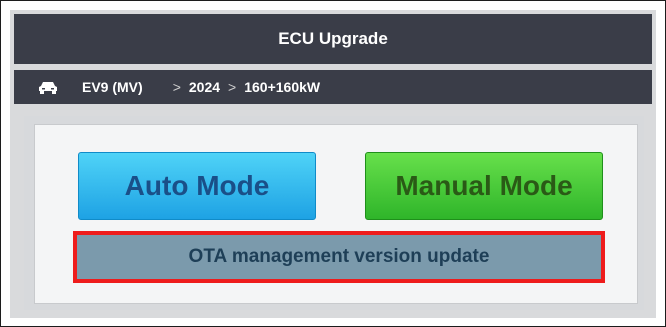 This screenshot has width=666, height=327. Describe the element at coordinates (484, 186) in the screenshot. I see `manual-mode-button: Manual Mode` at that location.